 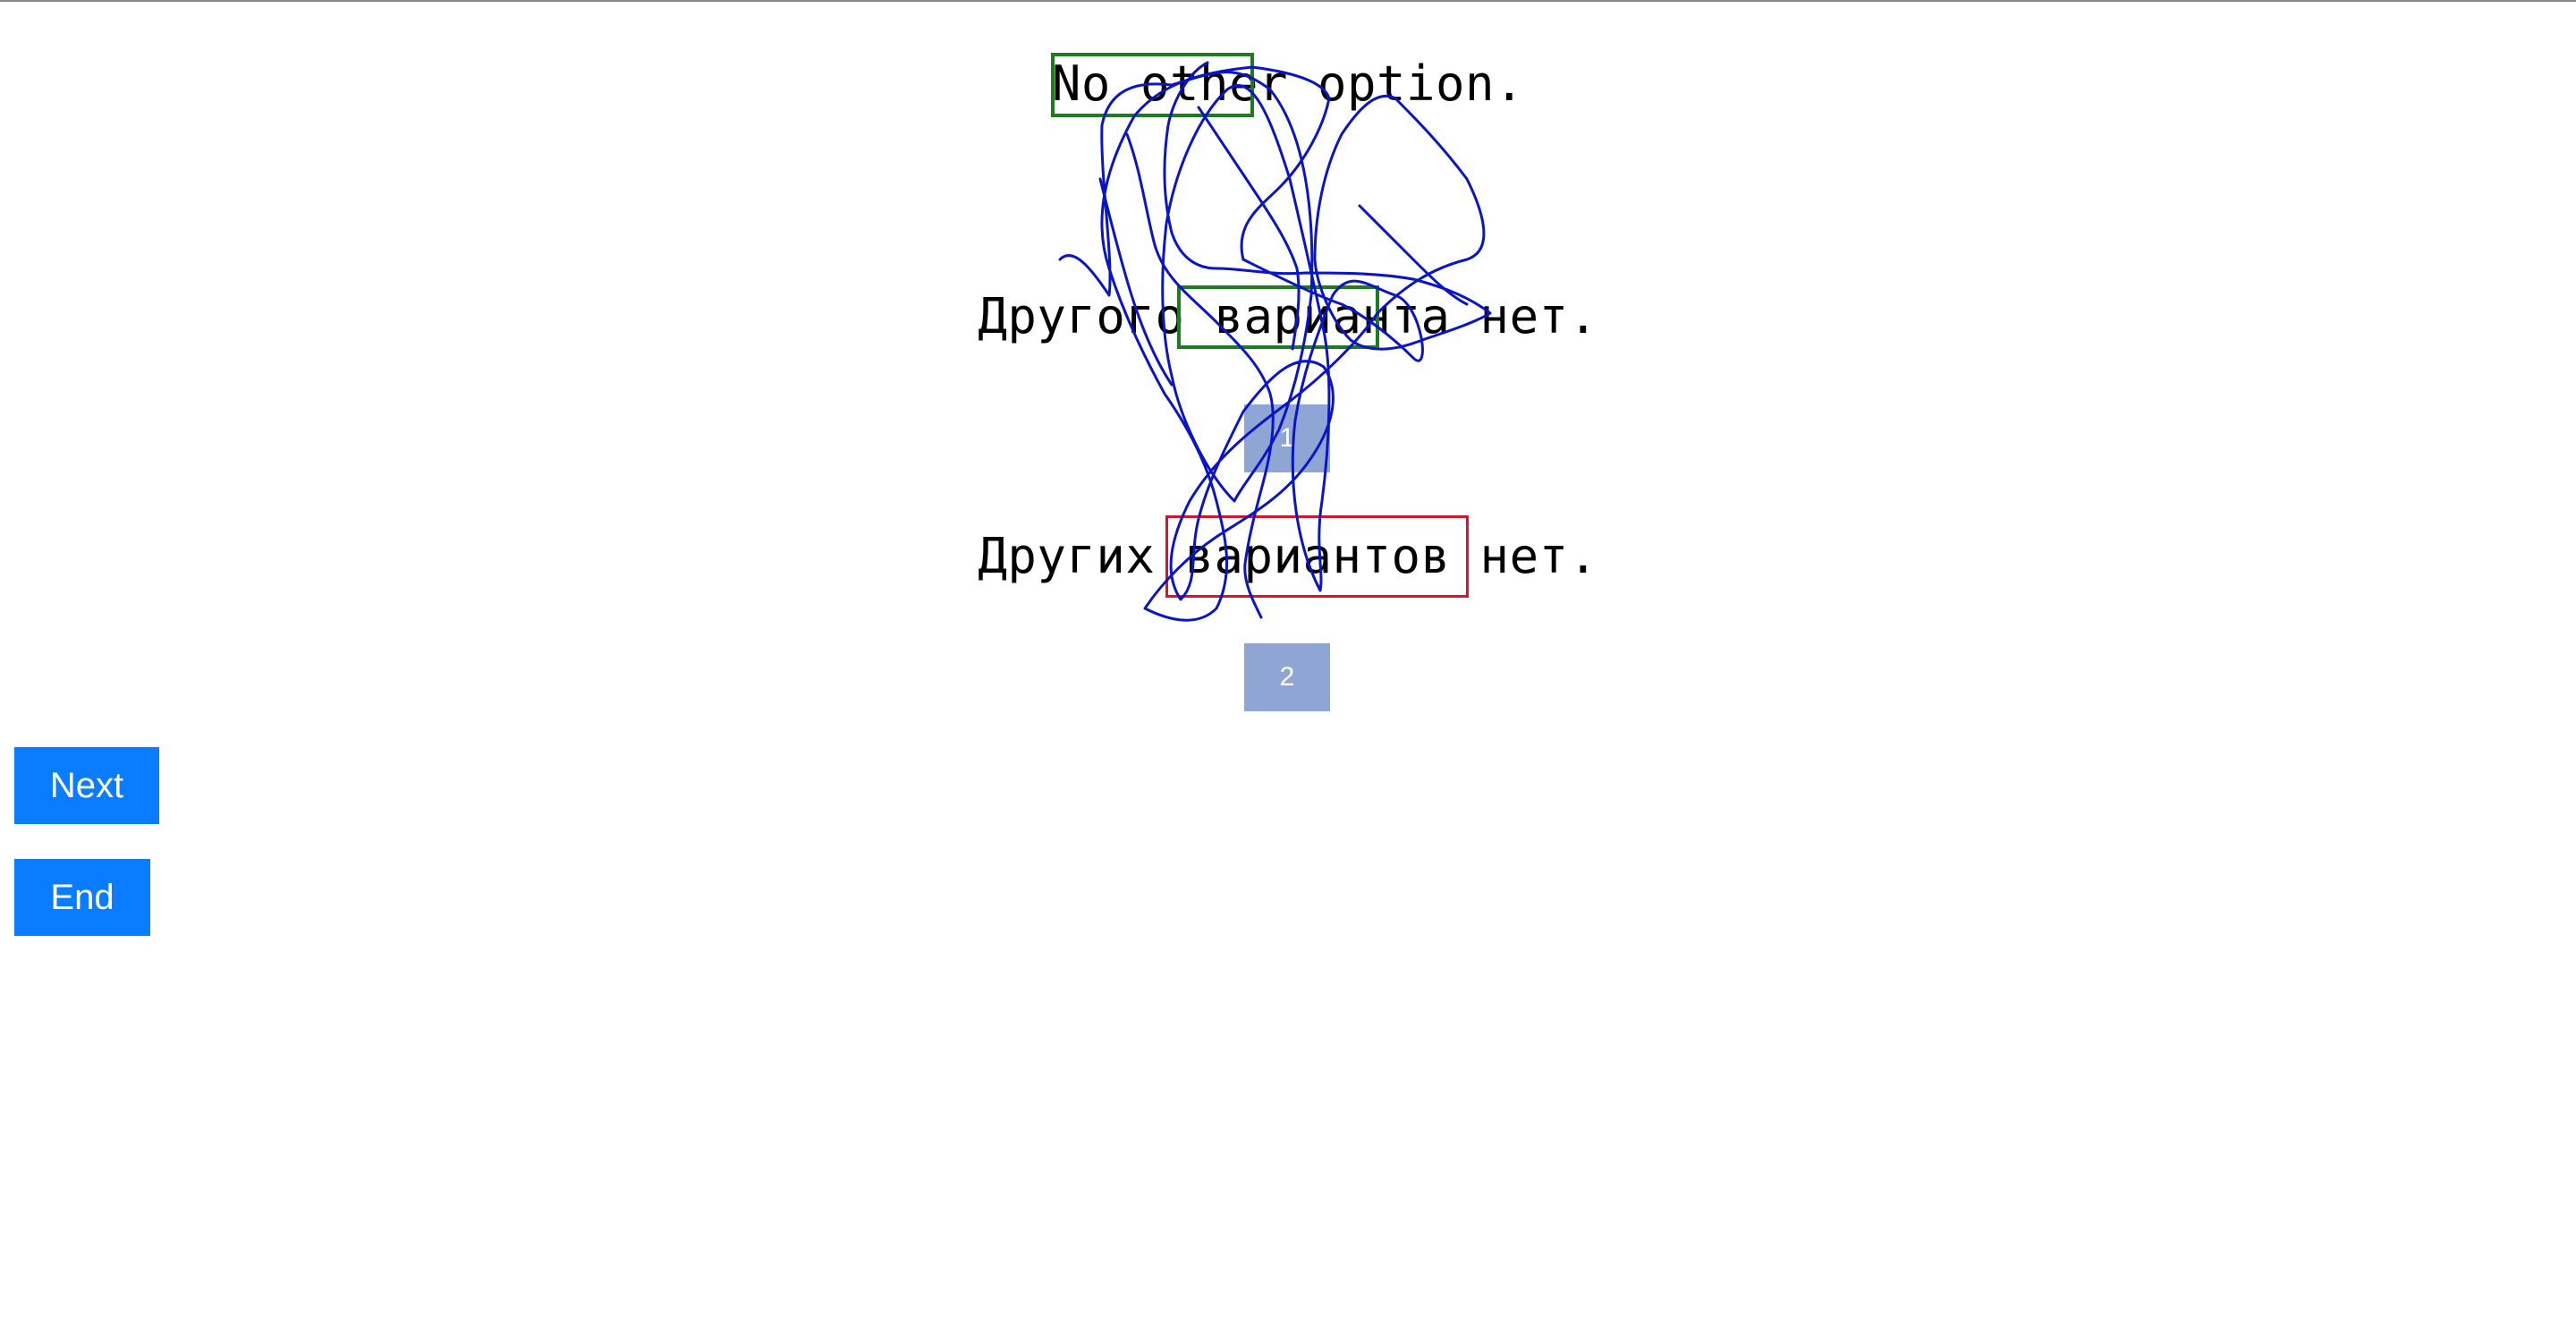 I want to click on candidate-1-number-badge: 1, so click(x=1287, y=438).